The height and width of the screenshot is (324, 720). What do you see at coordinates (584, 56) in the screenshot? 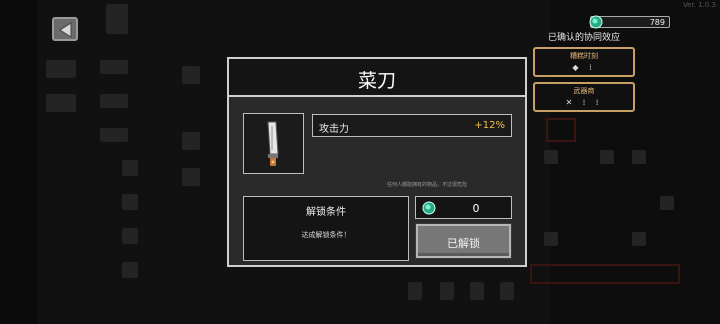
I see `synergy-card-name: 糟糕时刻` at bounding box center [584, 56].